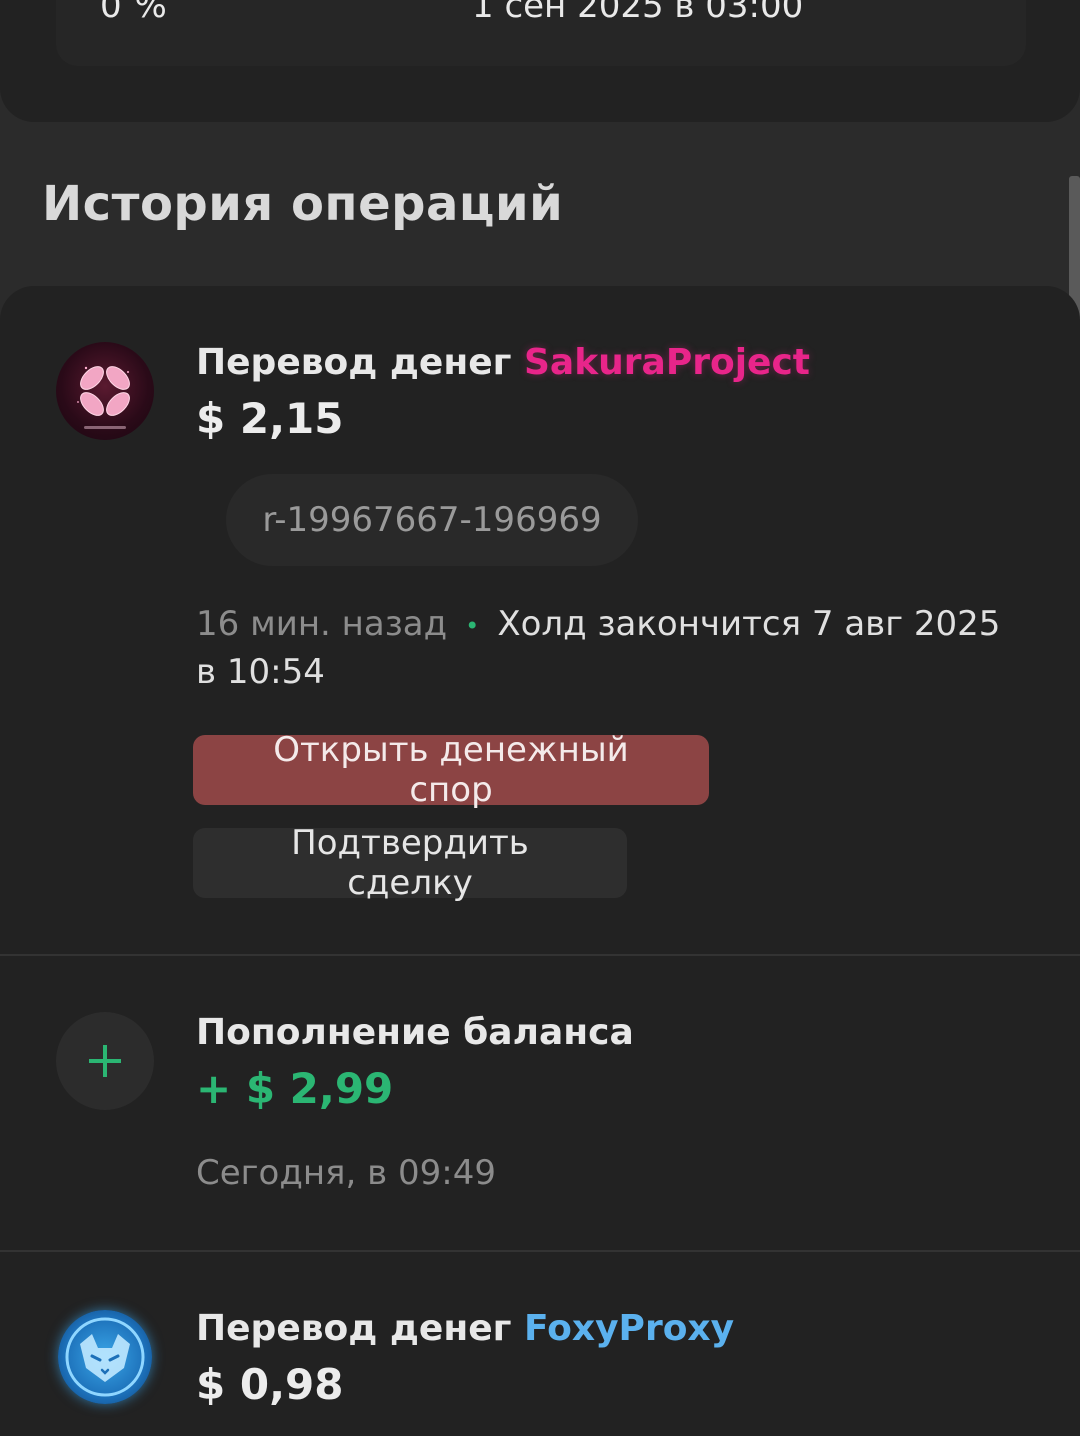 This screenshot has width=1080, height=1436. Describe the element at coordinates (415, 1032) in the screenshot. I see `topup-title: Пополнение баланса` at that location.